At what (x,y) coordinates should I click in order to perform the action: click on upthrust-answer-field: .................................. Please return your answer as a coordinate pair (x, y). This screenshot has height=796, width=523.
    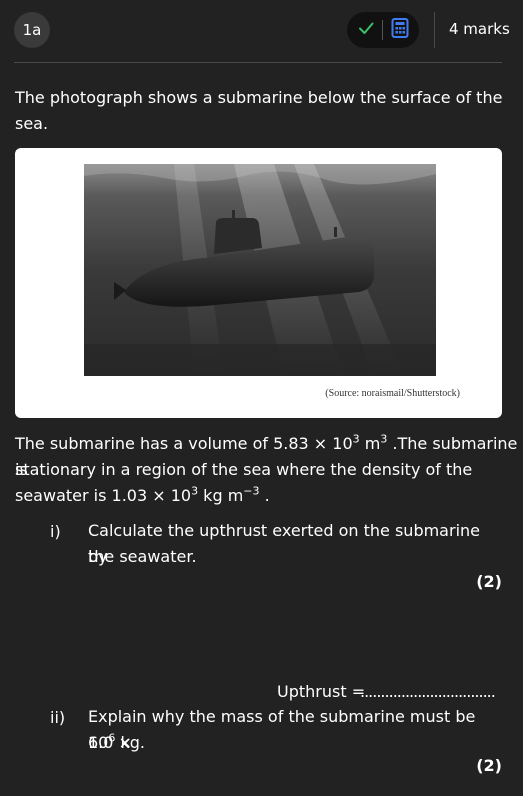
    Looking at the image, I should click on (428, 691).